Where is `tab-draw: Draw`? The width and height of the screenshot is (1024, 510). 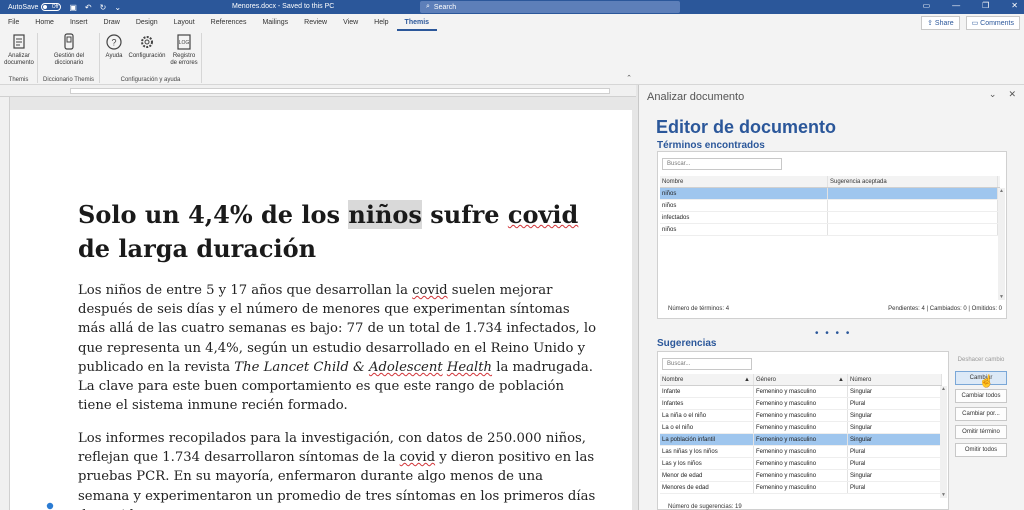
tab-draw: Draw is located at coordinates (111, 22).